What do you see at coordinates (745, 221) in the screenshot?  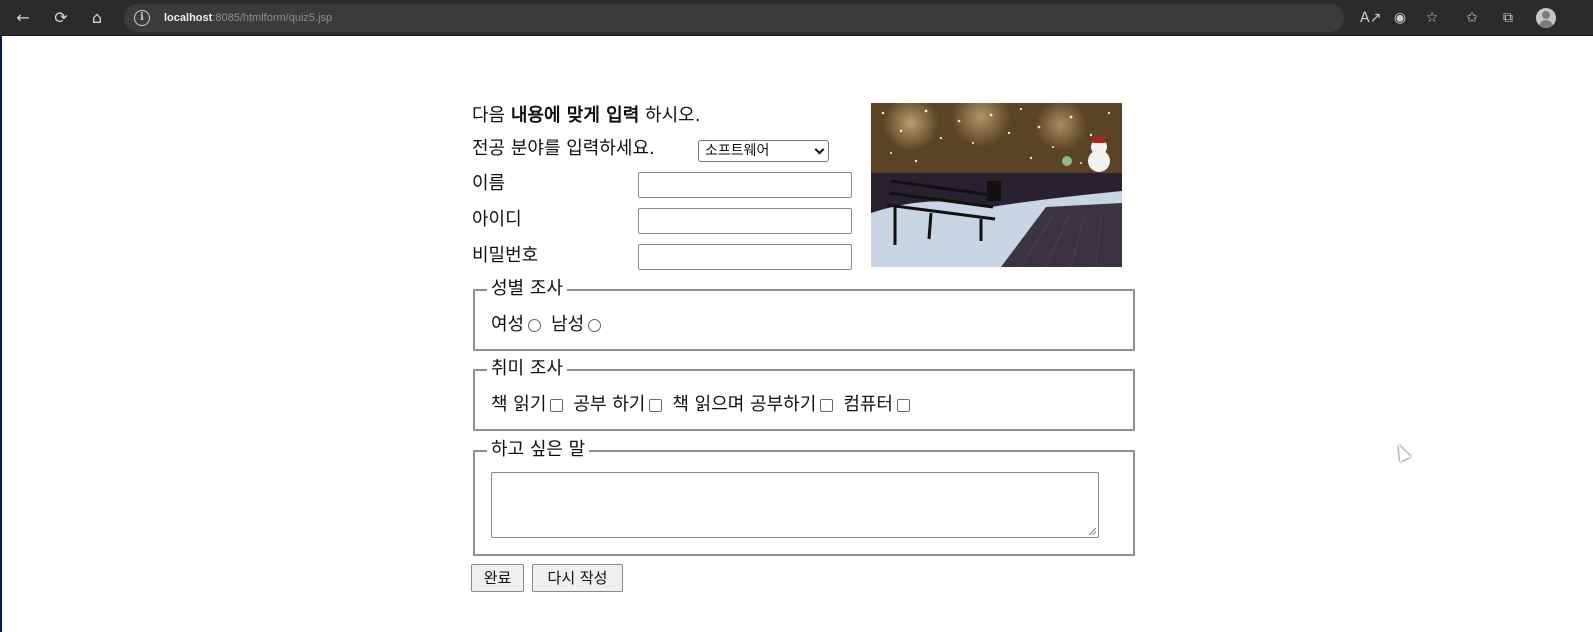 I see `id-input` at bounding box center [745, 221].